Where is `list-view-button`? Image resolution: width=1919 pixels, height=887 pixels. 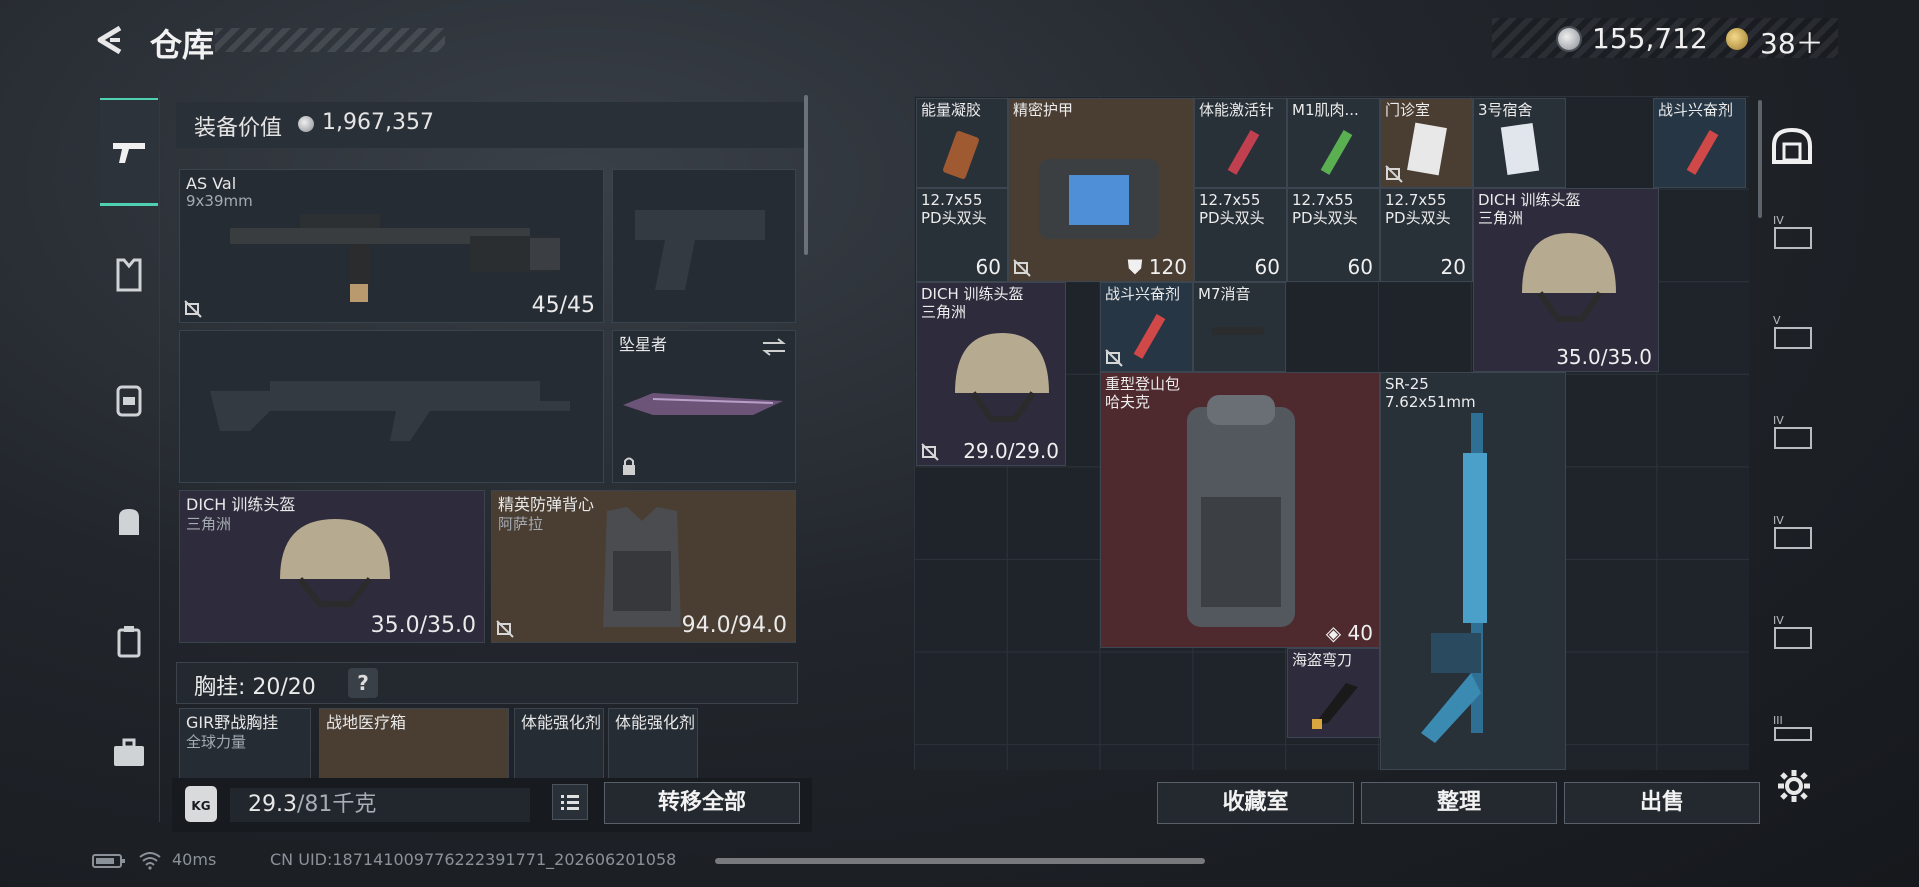
list-view-button is located at coordinates (570, 802).